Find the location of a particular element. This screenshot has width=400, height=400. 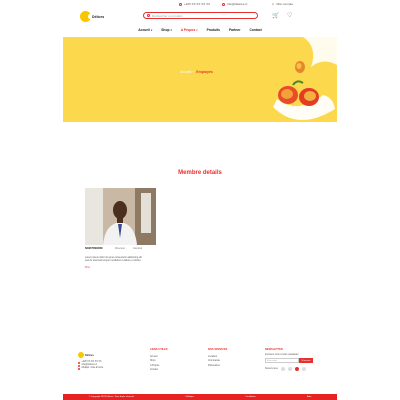

nav-item-produits: Produits is located at coordinates (213, 30).